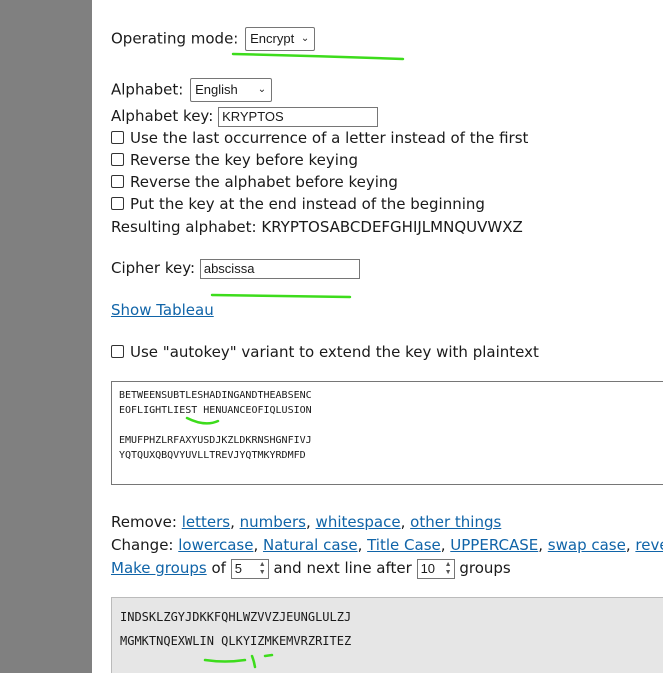  Describe the element at coordinates (218, 568) in the screenshot. I see `groups-of-label: of` at that location.